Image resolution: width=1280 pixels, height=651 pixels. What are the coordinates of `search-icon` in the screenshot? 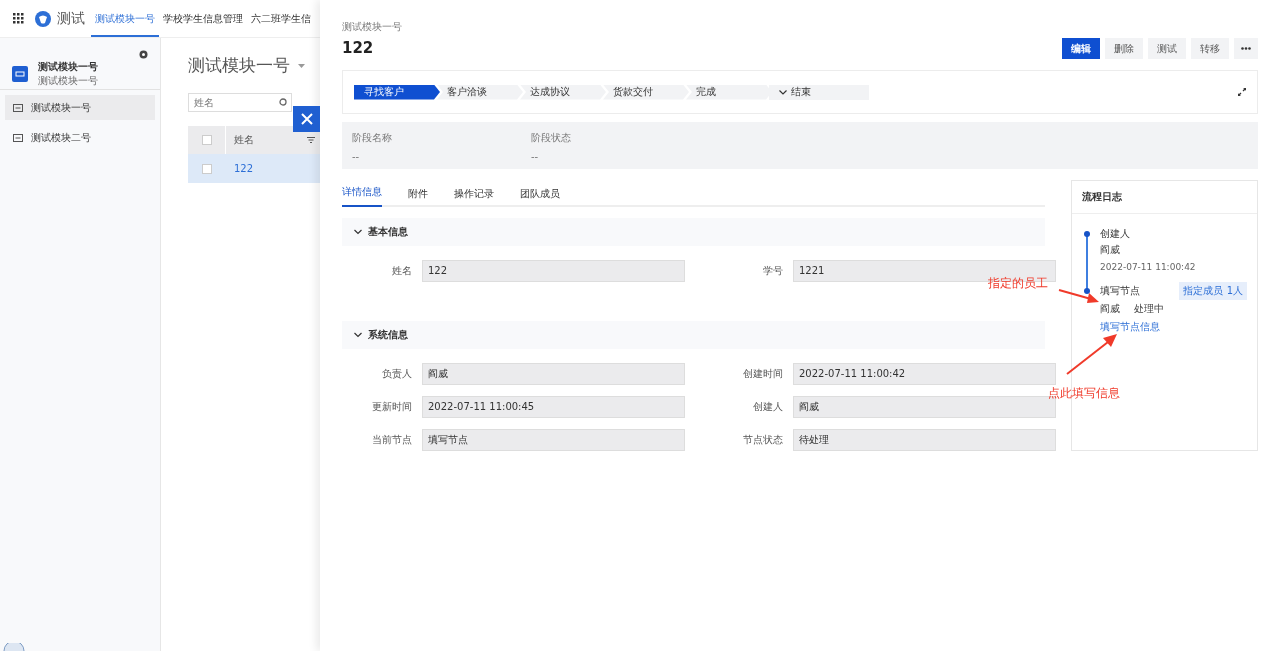 It's located at (283, 102).